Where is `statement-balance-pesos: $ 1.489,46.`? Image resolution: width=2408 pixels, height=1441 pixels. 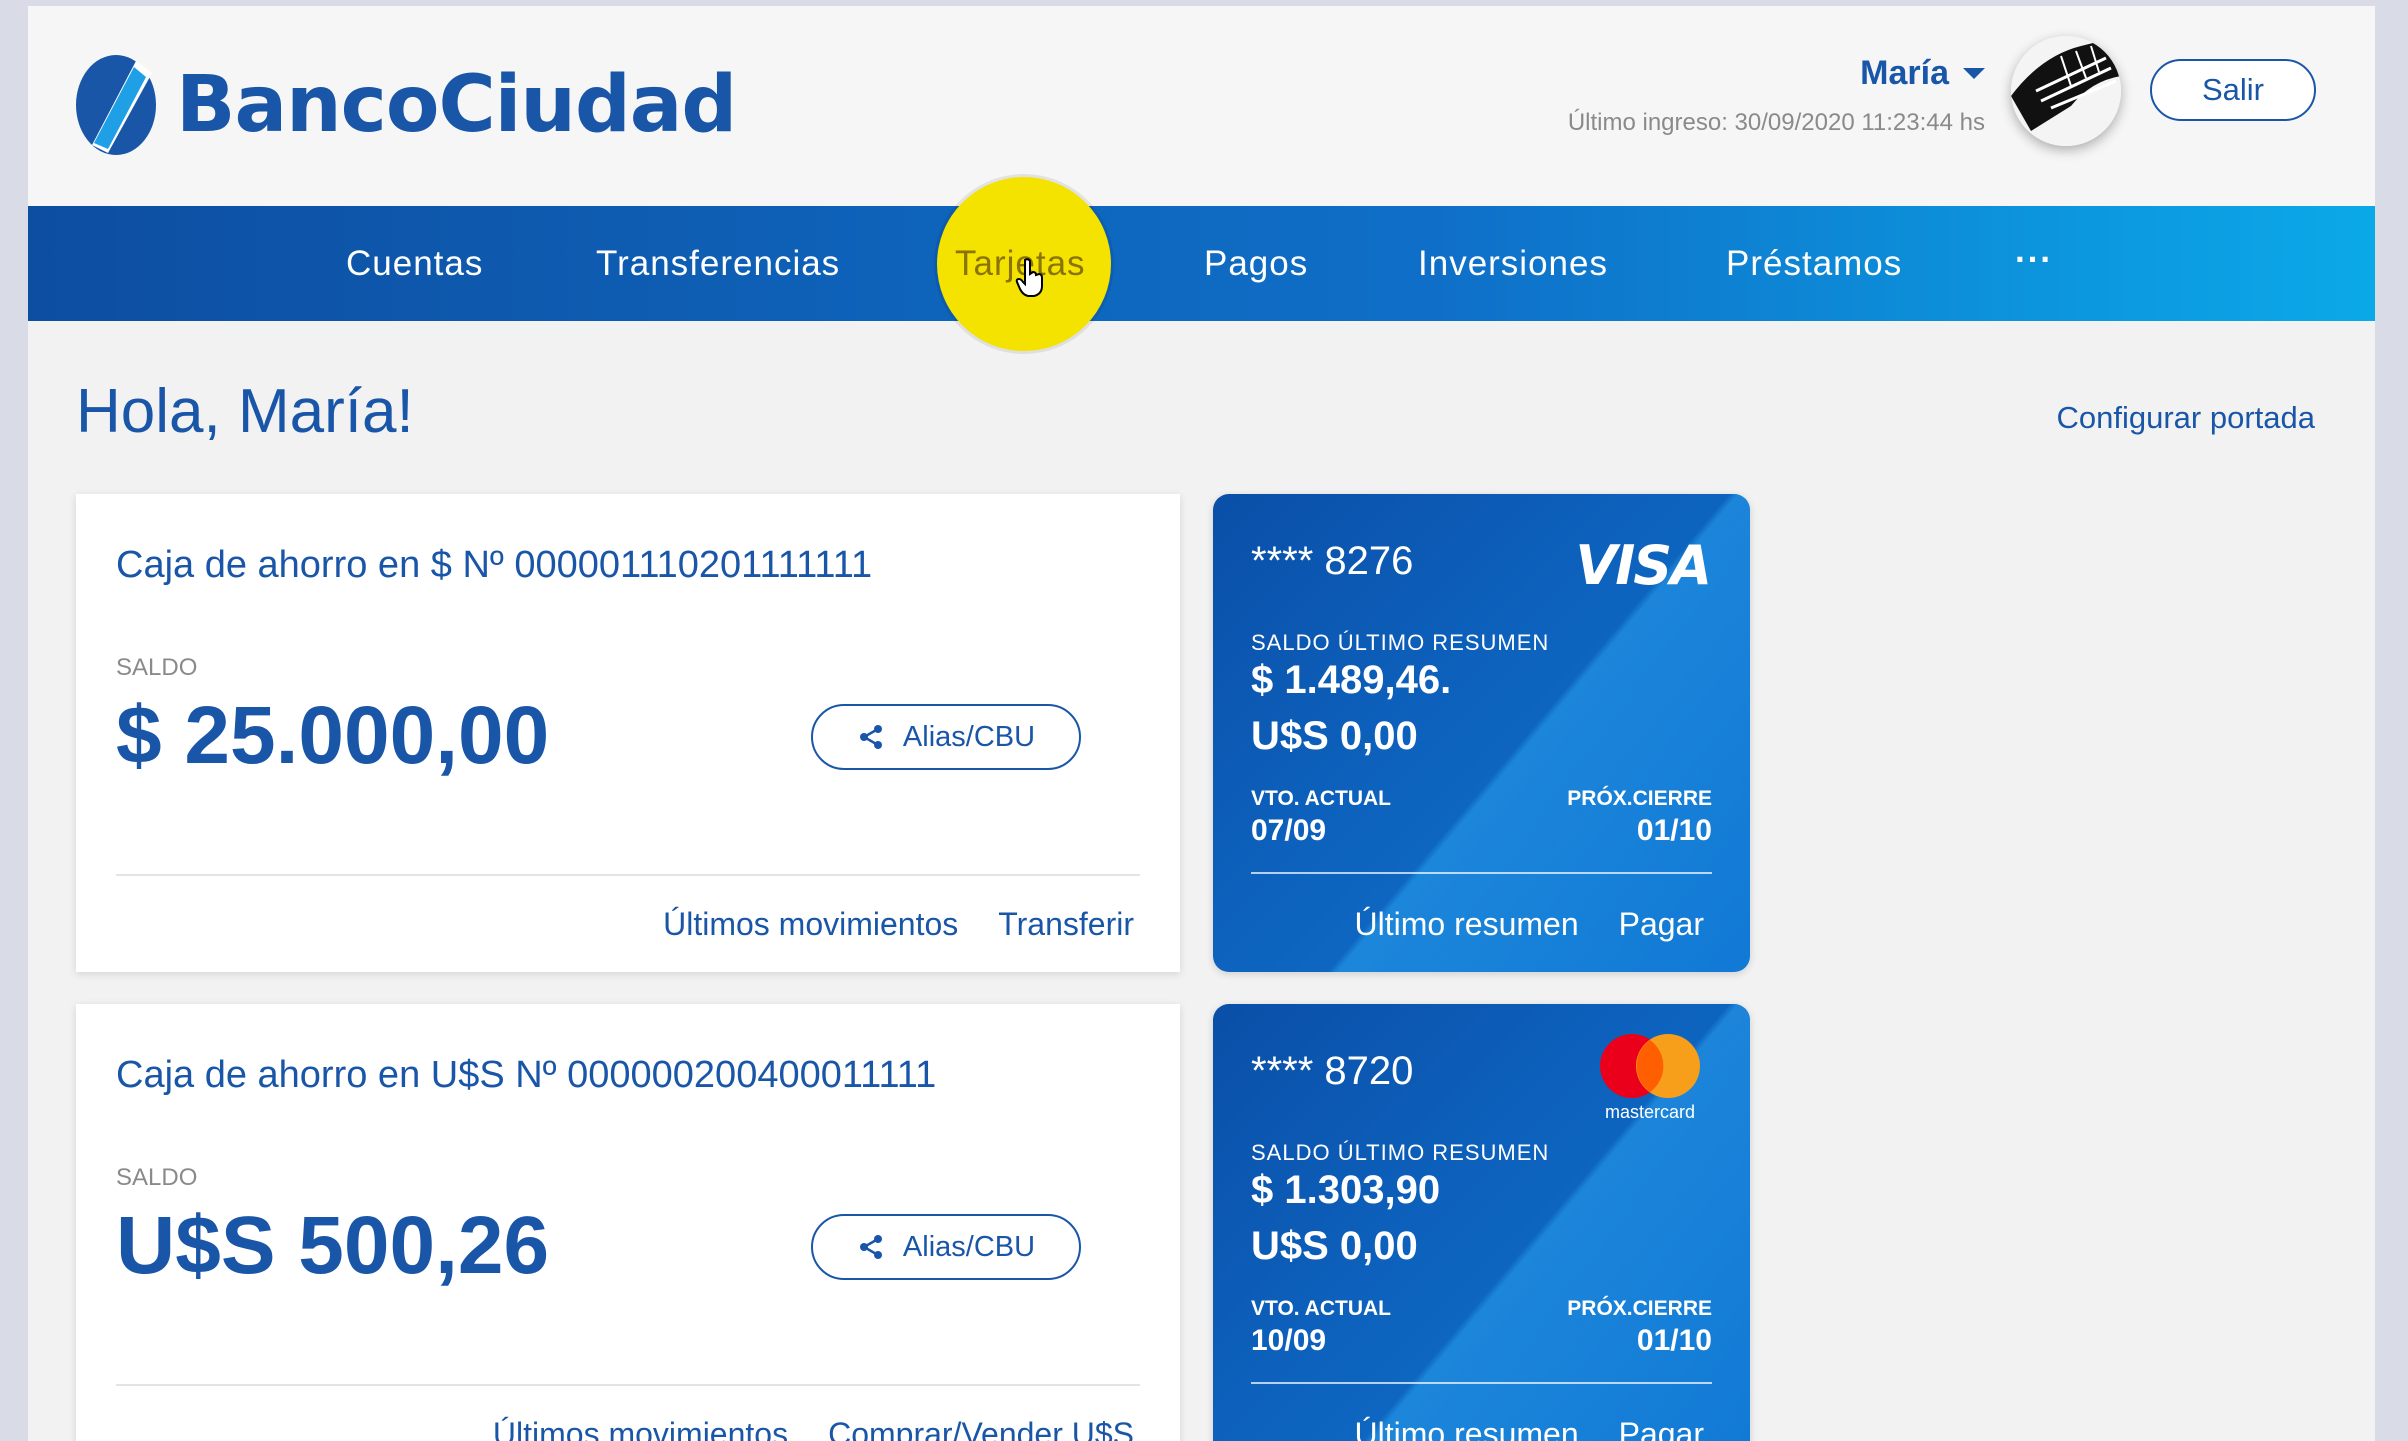
statement-balance-pesos: $ 1.489,46. is located at coordinates (1351, 680).